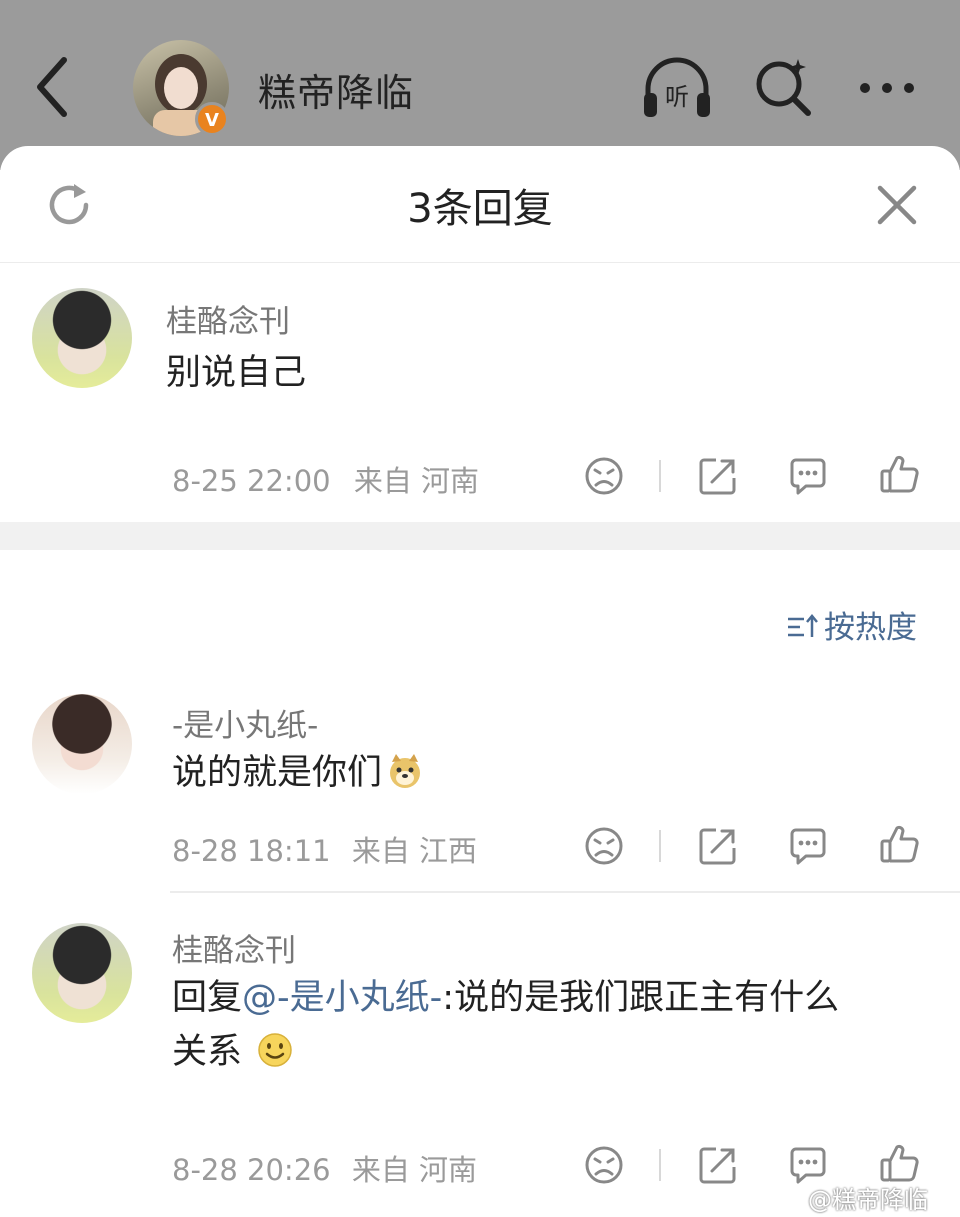 The width and height of the screenshot is (960, 1217). What do you see at coordinates (275, 1050) in the screenshot?
I see `smile-emoji-icon` at bounding box center [275, 1050].